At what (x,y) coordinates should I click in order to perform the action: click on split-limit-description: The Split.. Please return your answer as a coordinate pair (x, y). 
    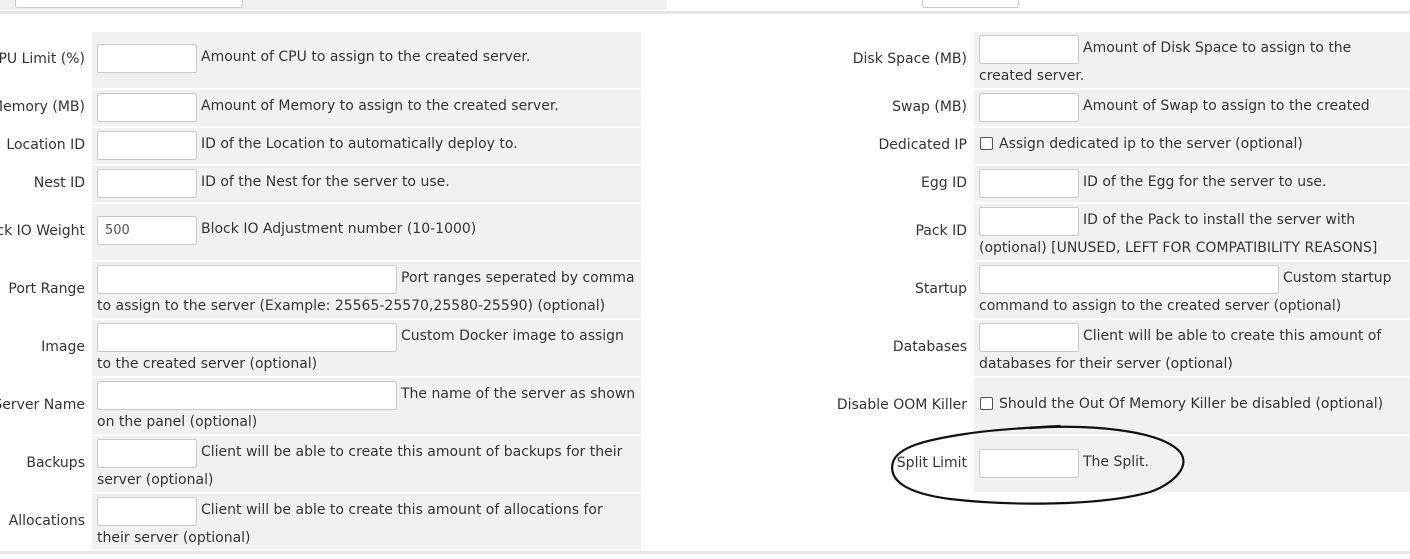
    Looking at the image, I should click on (1116, 462).